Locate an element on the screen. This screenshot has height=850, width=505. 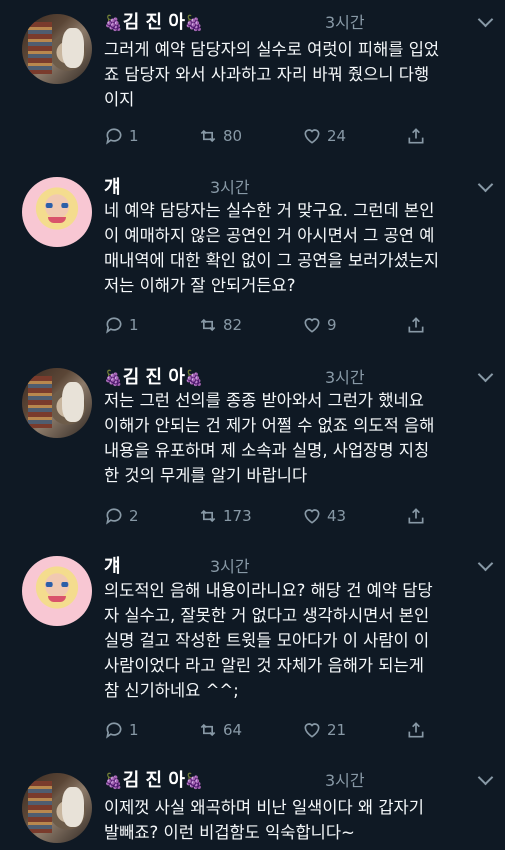
like-button: 9 is located at coordinates (319, 325).